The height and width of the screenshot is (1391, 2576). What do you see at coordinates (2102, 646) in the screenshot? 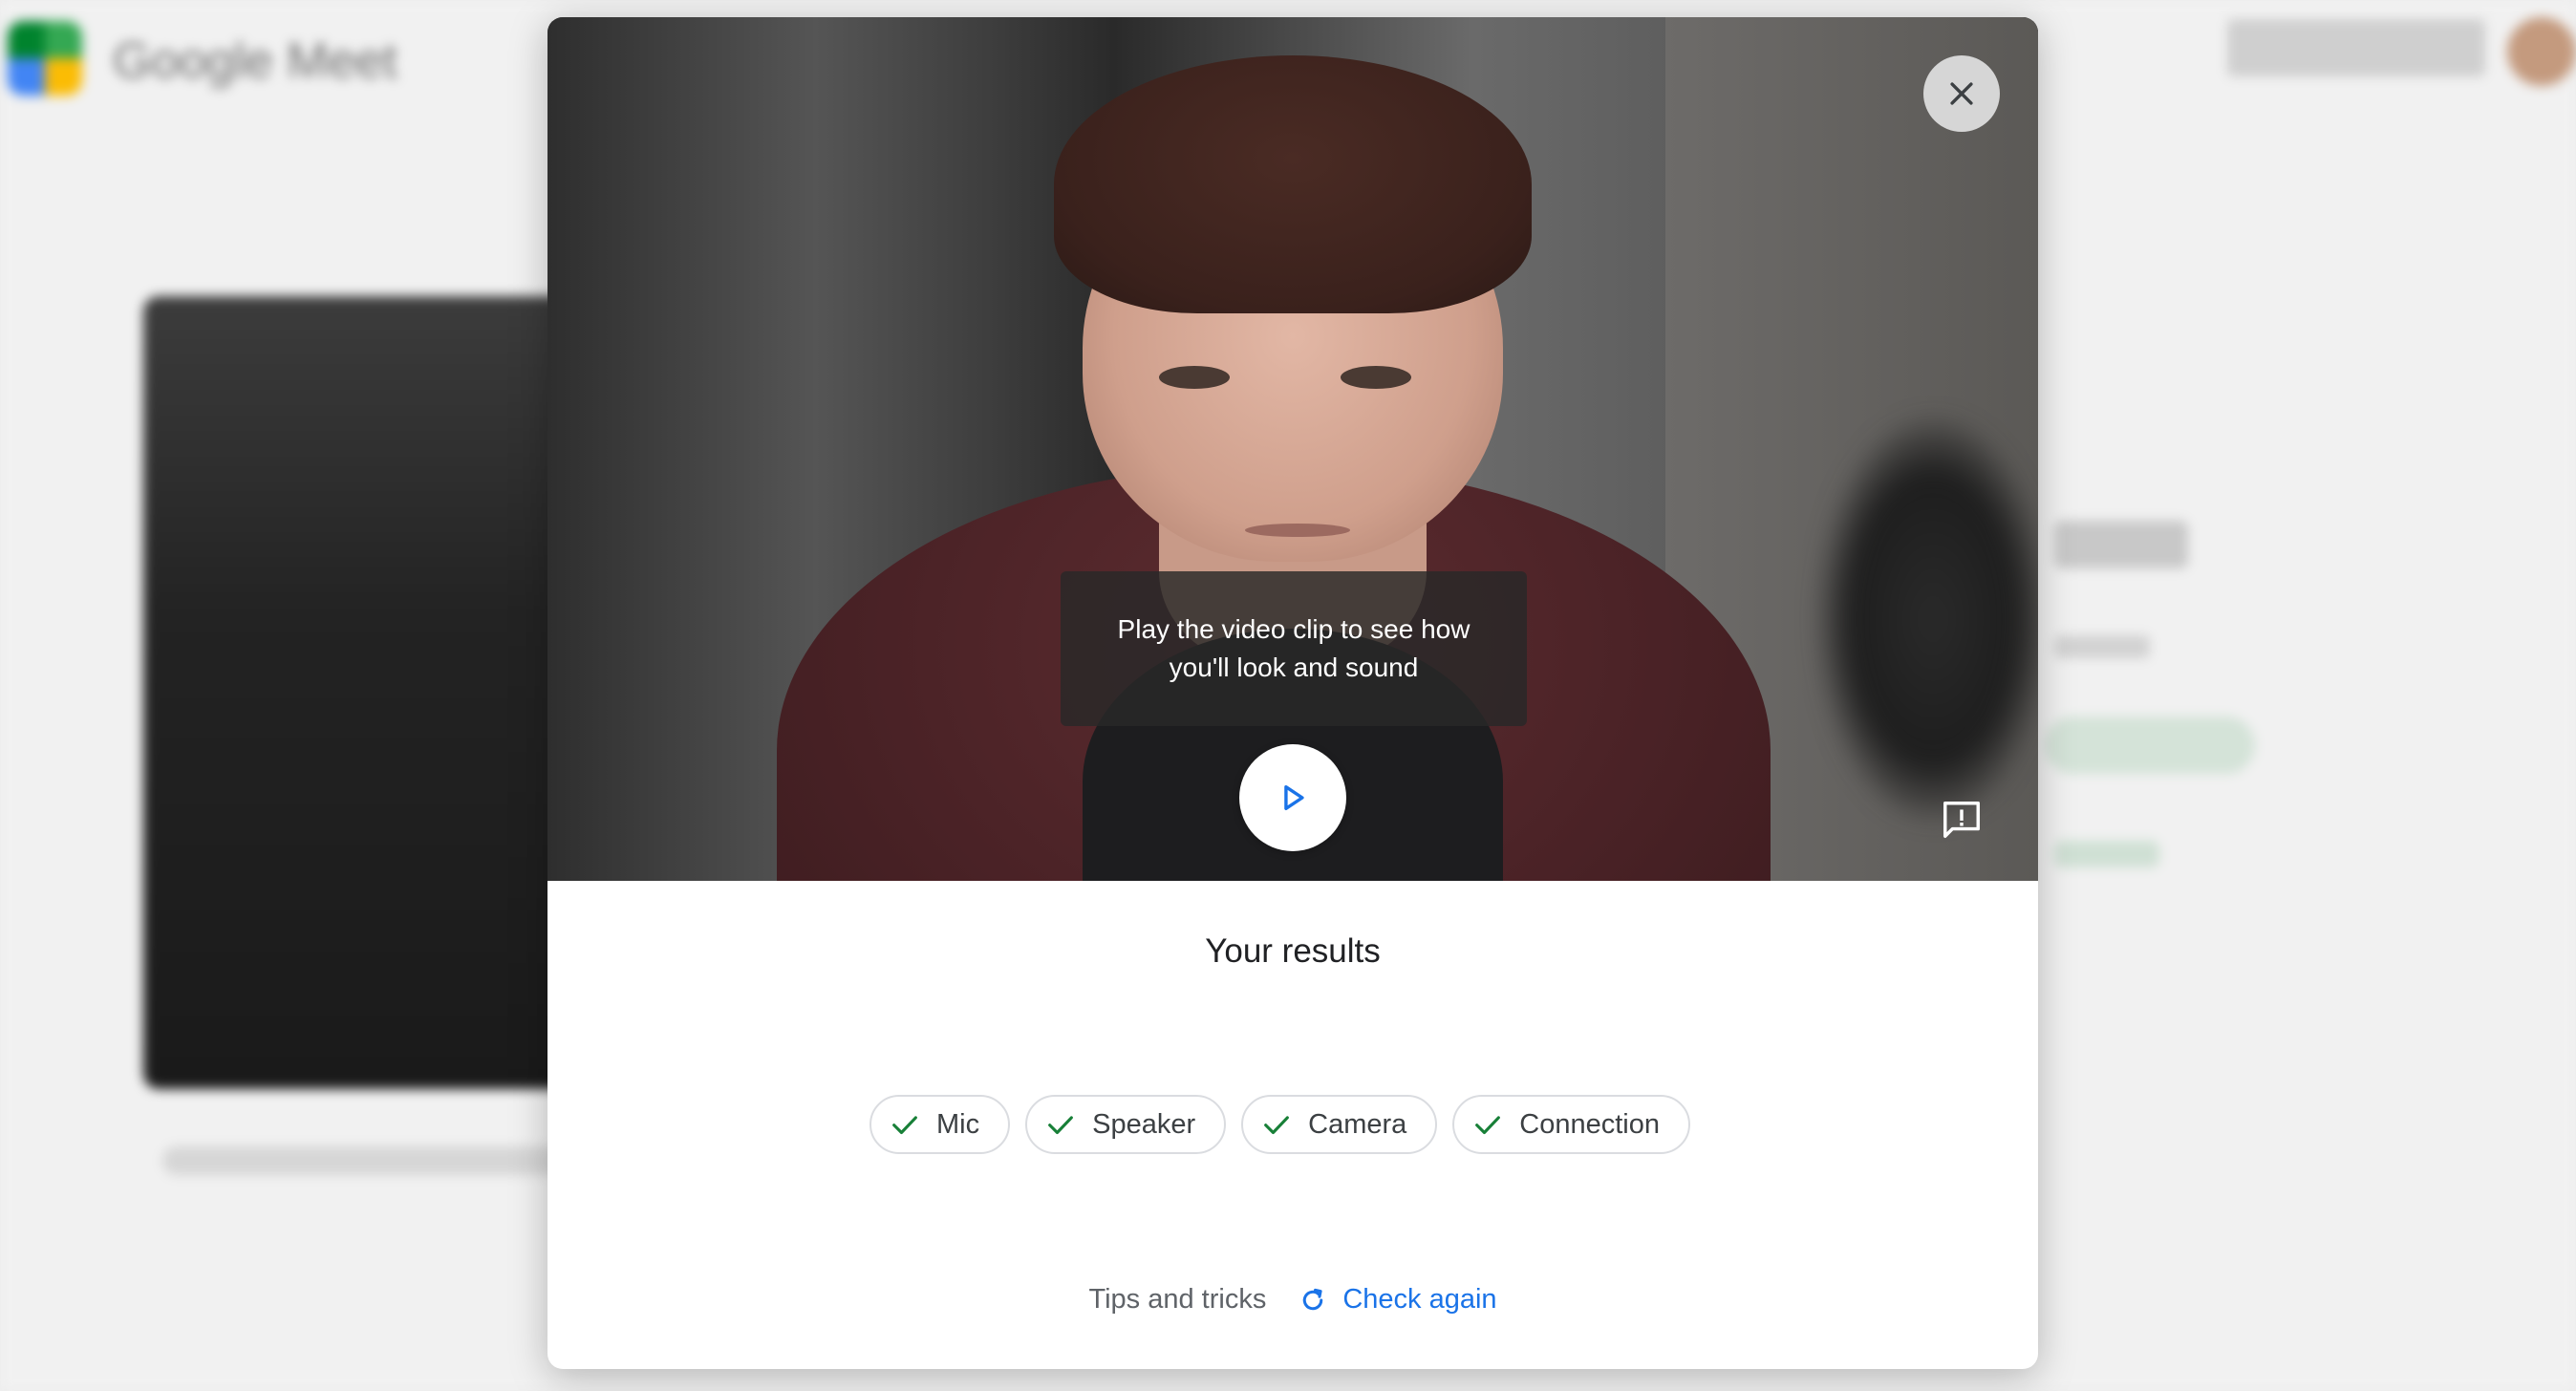
I see `background-join-subtitle` at bounding box center [2102, 646].